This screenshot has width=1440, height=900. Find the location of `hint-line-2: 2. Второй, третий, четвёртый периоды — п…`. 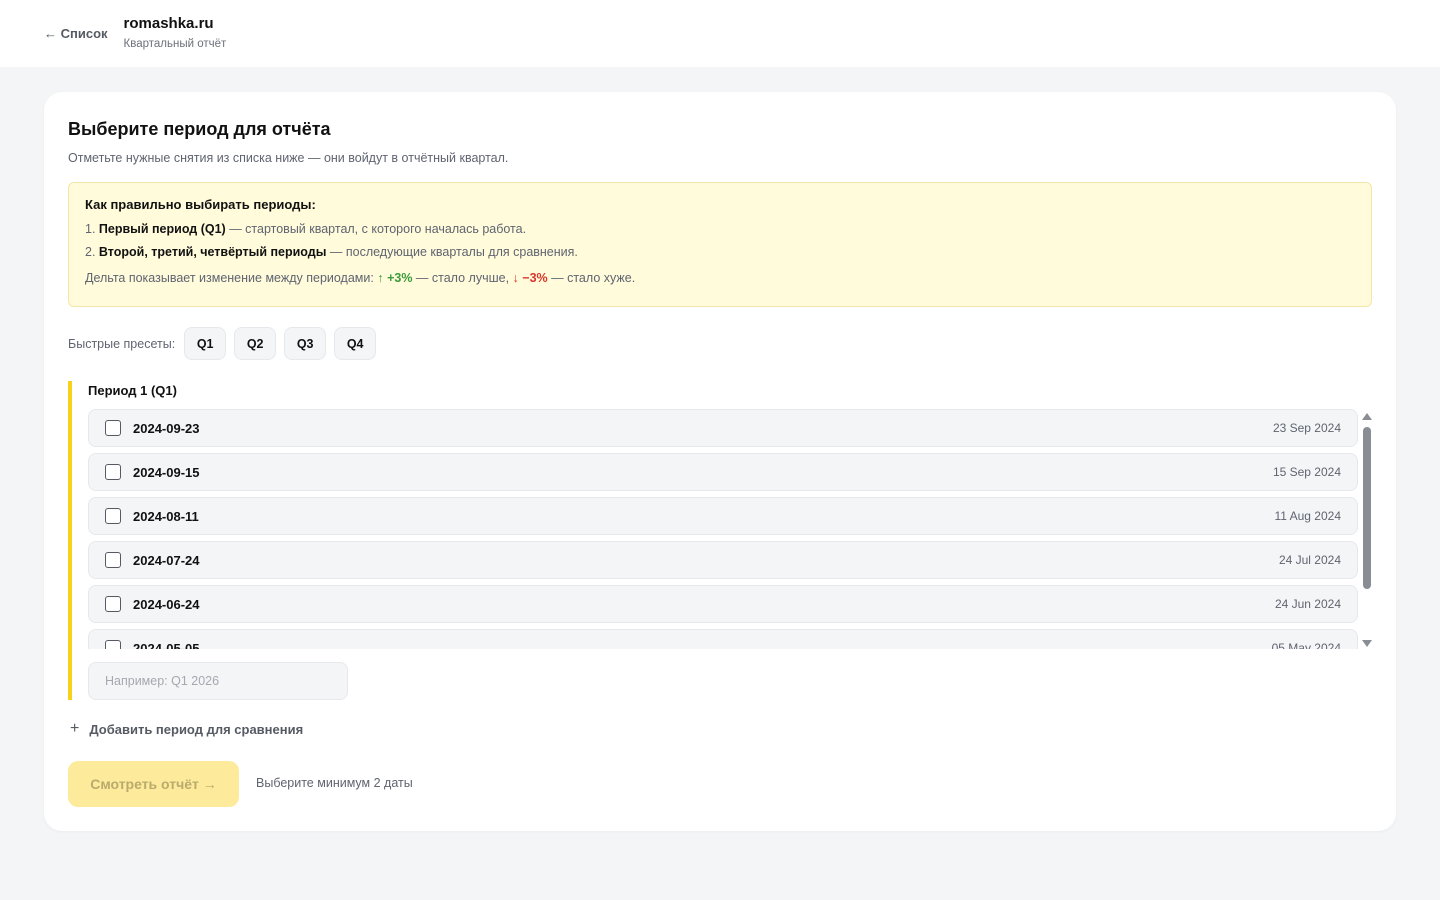

hint-line-2: 2. Второй, третий, четвёртый периоды — п… is located at coordinates (720, 252).